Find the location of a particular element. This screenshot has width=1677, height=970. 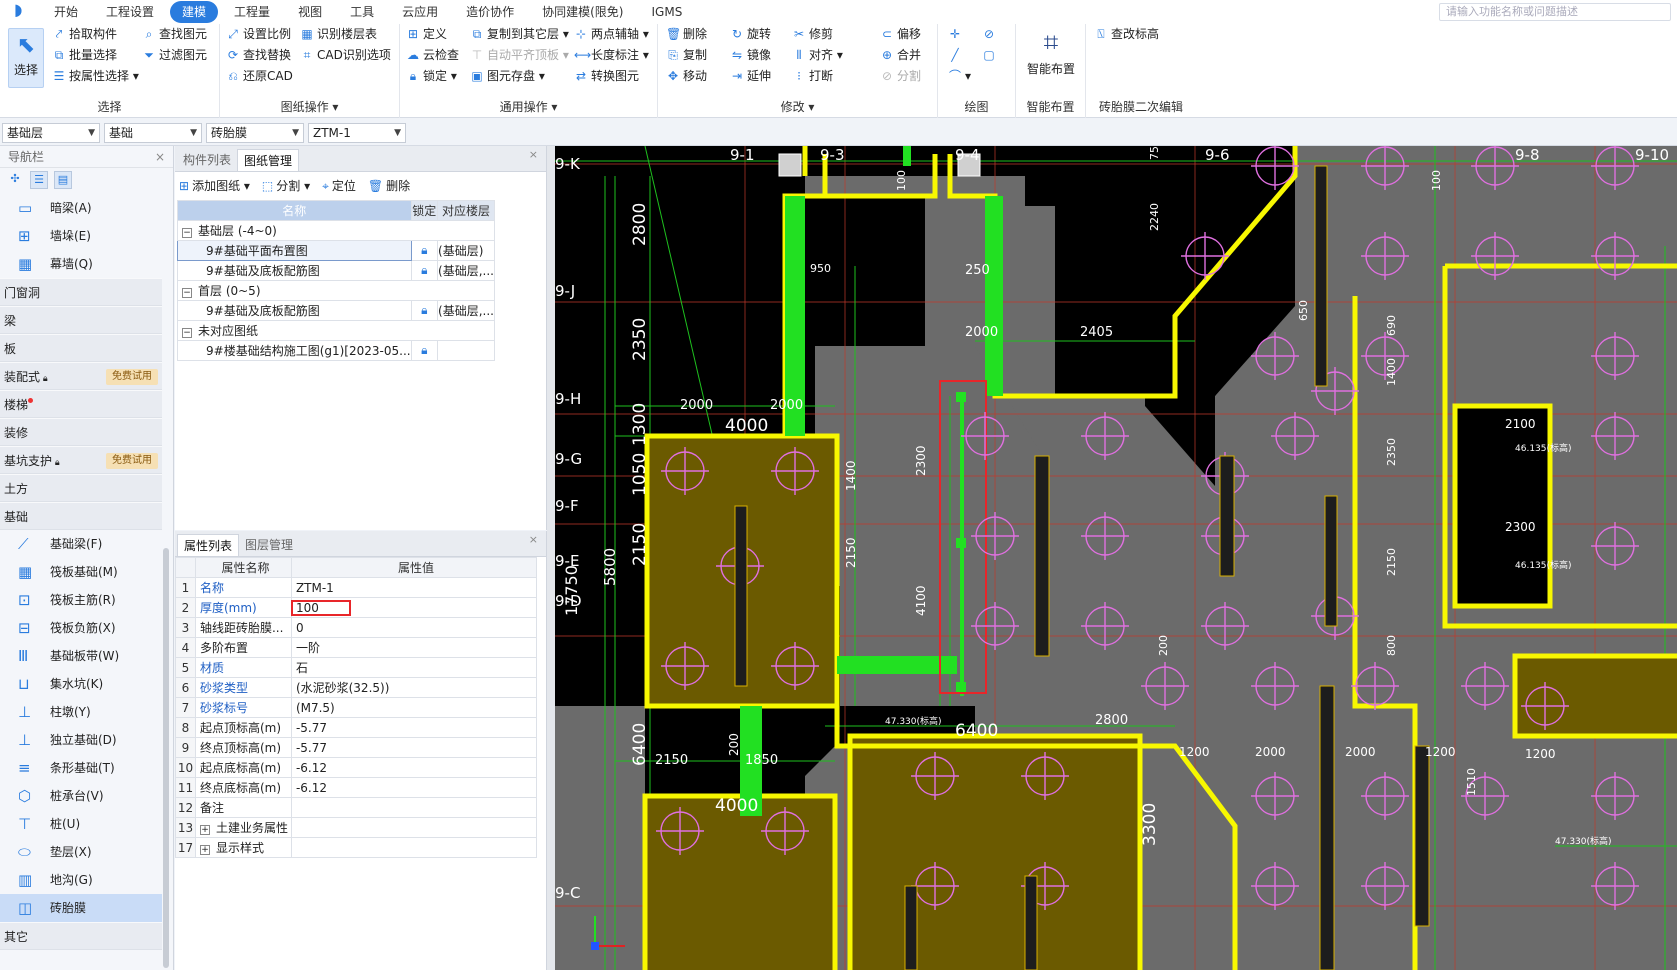

property-row: 6 砂浆类型 (水泥砂浆(32.5)) is located at coordinates (356, 687).